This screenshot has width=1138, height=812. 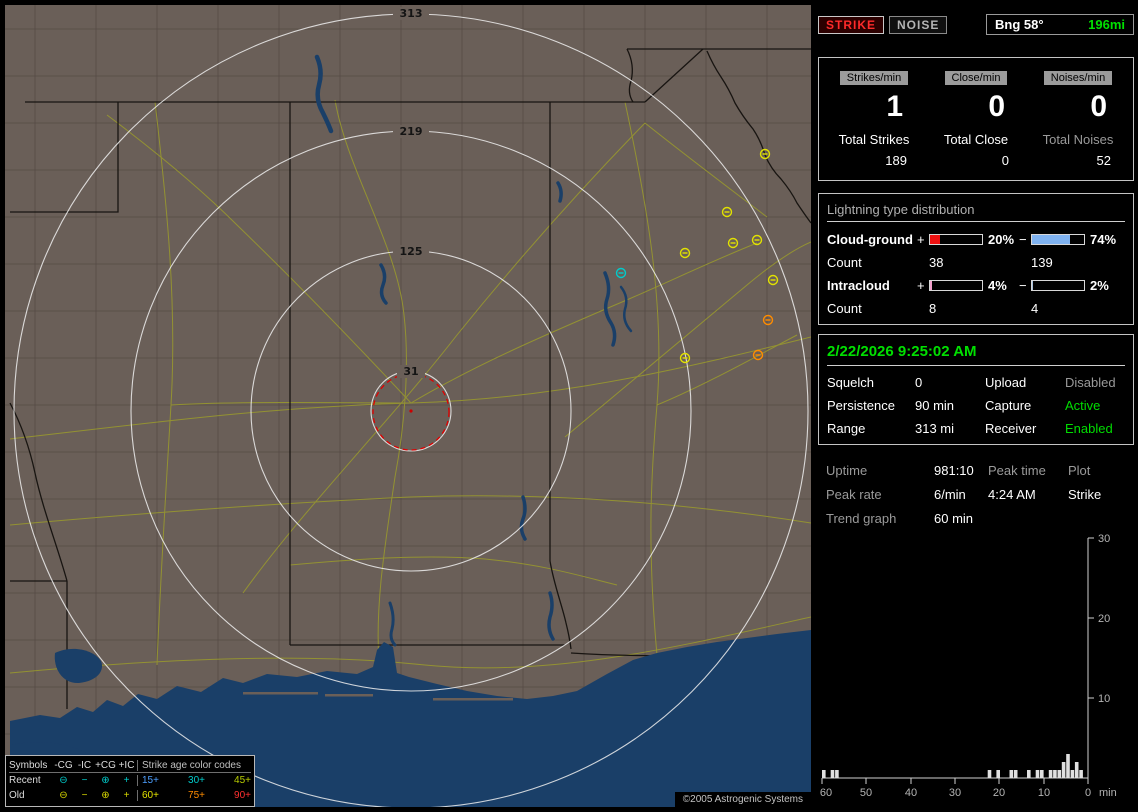 What do you see at coordinates (919, 382) in the screenshot?
I see `squelch-value: 0` at bounding box center [919, 382].